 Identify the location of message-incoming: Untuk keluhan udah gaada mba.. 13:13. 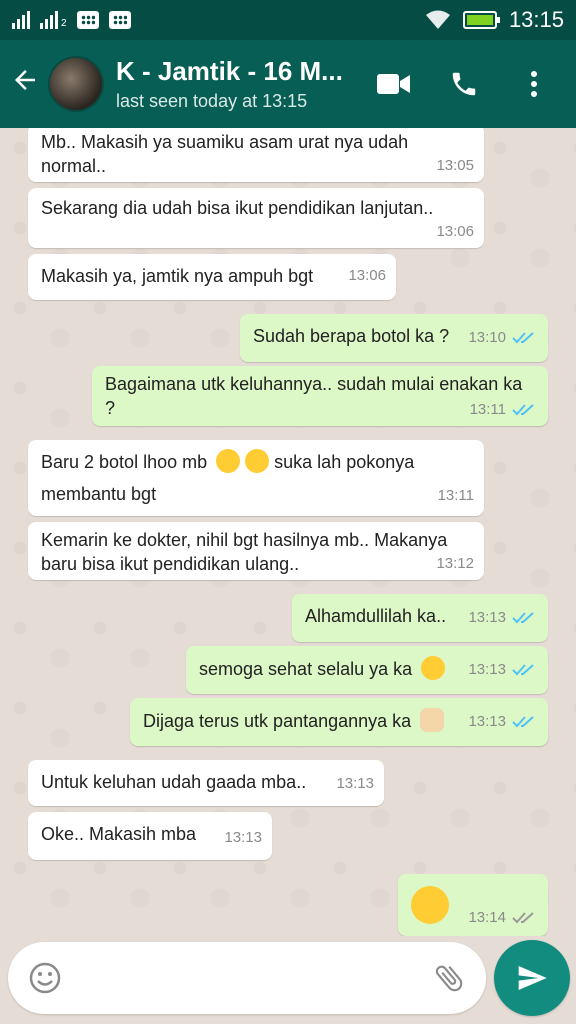
(206, 783).